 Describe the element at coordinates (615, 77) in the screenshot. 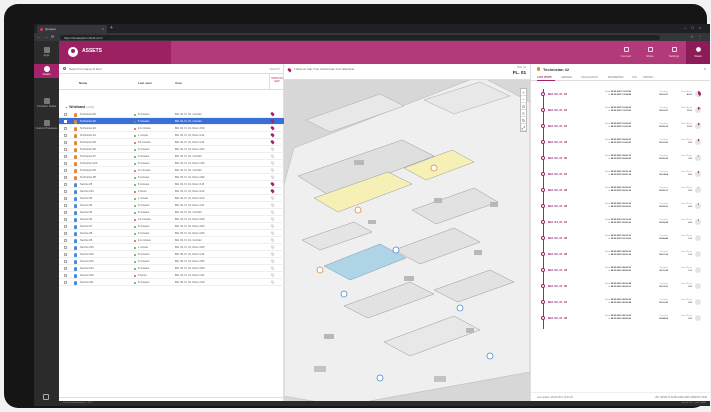

I see `tab-properties: PROPERTIES` at that location.